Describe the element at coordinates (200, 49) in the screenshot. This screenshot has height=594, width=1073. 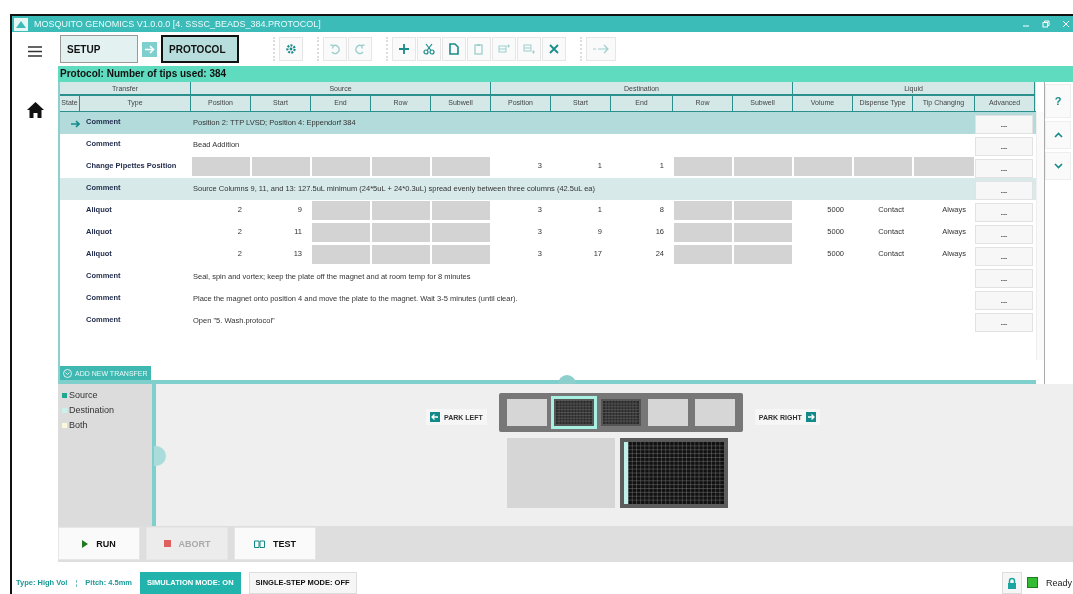
I see `breadcrumb-tab: PROTOCOL` at that location.